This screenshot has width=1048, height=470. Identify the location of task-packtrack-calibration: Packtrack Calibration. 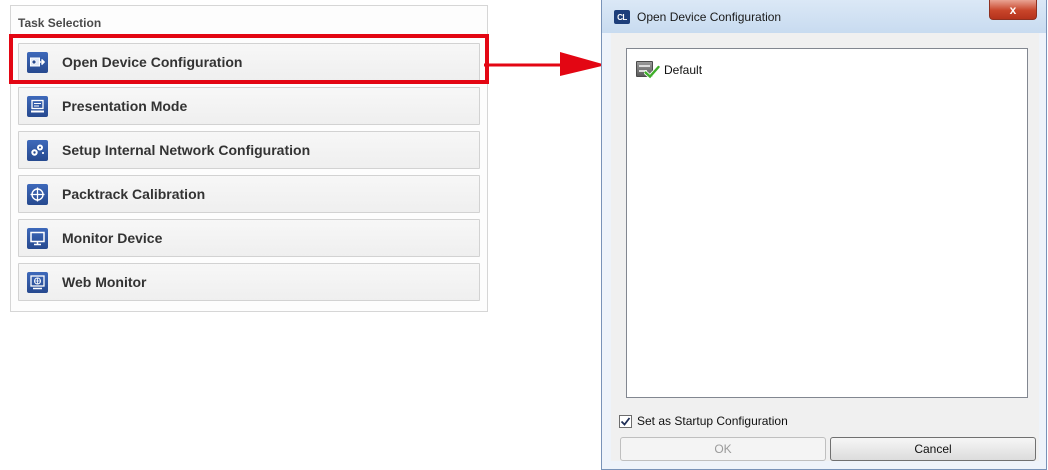
(249, 194).